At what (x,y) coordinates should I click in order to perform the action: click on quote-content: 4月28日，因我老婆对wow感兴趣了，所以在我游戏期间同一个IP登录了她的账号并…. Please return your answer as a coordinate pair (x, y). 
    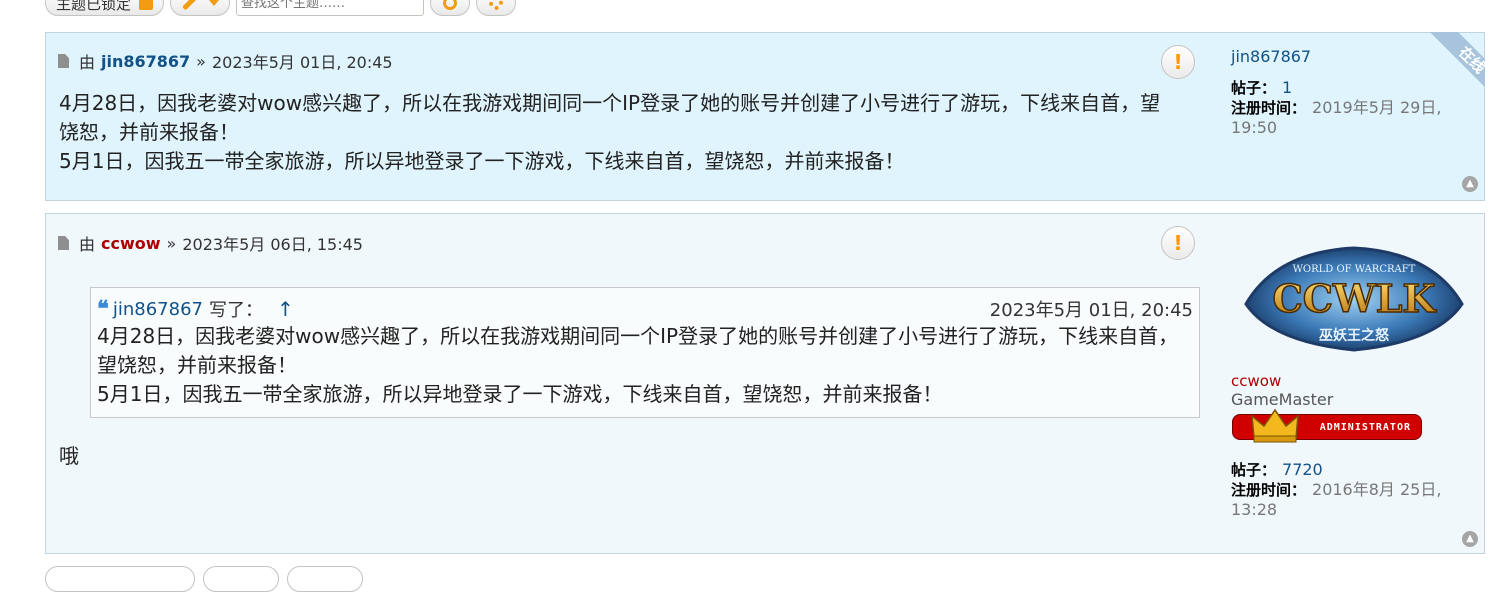
    Looking at the image, I should click on (645, 365).